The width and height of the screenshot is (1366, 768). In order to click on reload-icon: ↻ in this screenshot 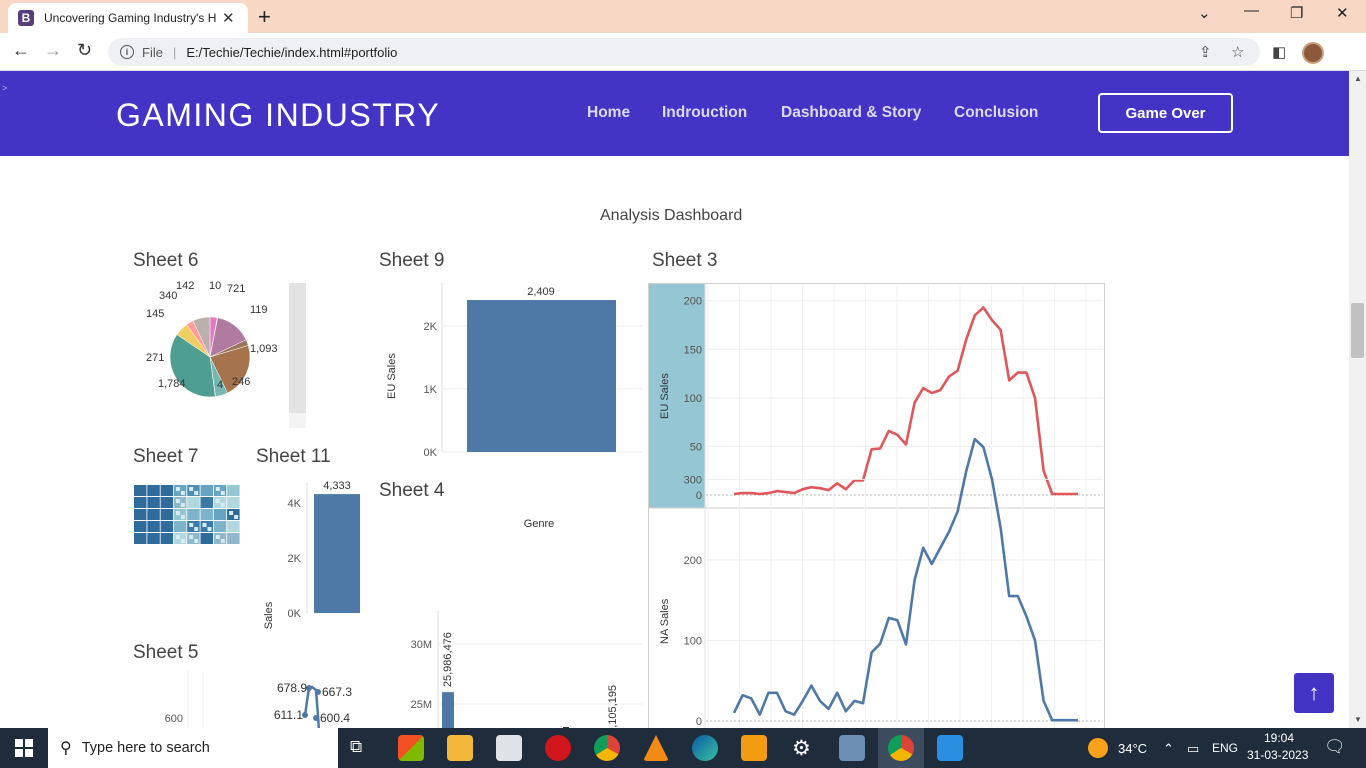, I will do `click(84, 50)`.